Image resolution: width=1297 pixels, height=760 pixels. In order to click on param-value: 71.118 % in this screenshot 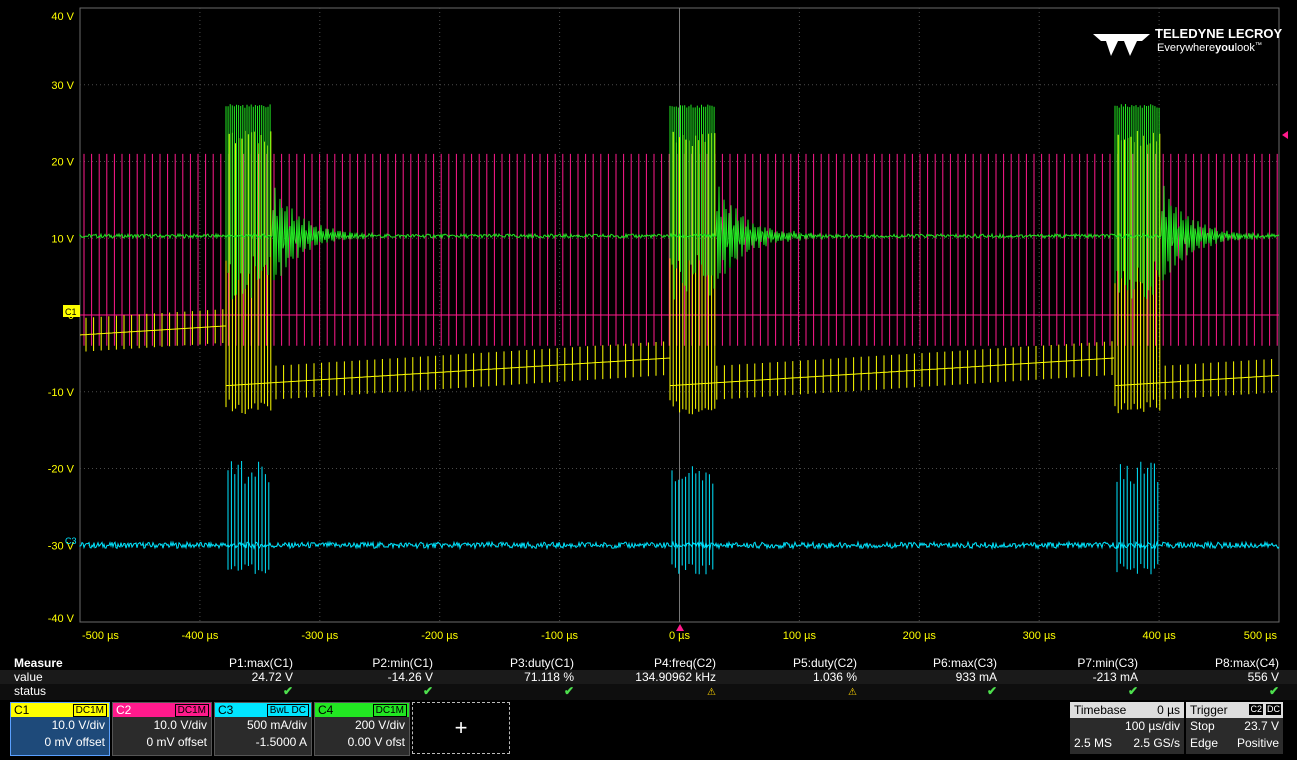, I will do `click(549, 677)`.